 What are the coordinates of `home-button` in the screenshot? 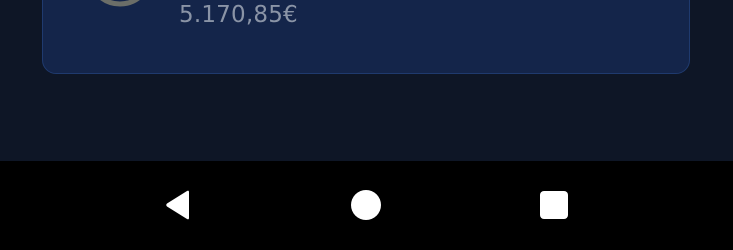 It's located at (366, 205).